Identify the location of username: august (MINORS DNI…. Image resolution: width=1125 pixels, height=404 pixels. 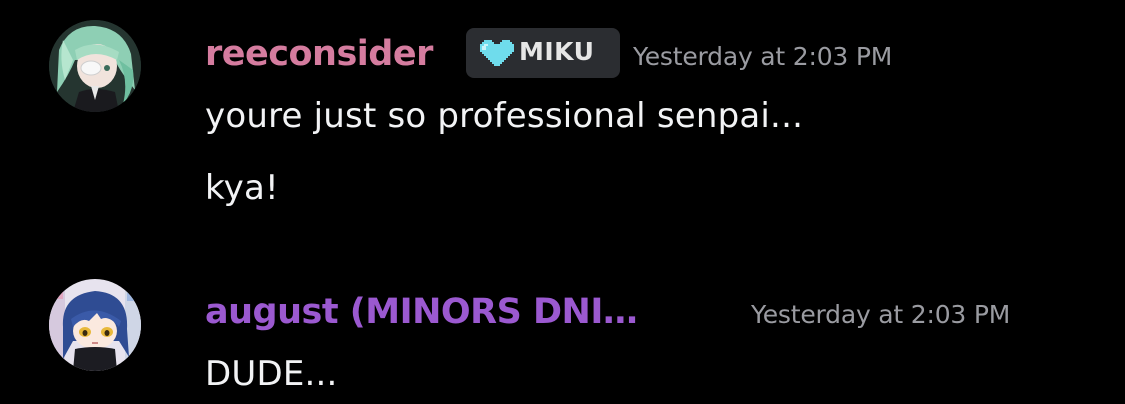
(421, 312).